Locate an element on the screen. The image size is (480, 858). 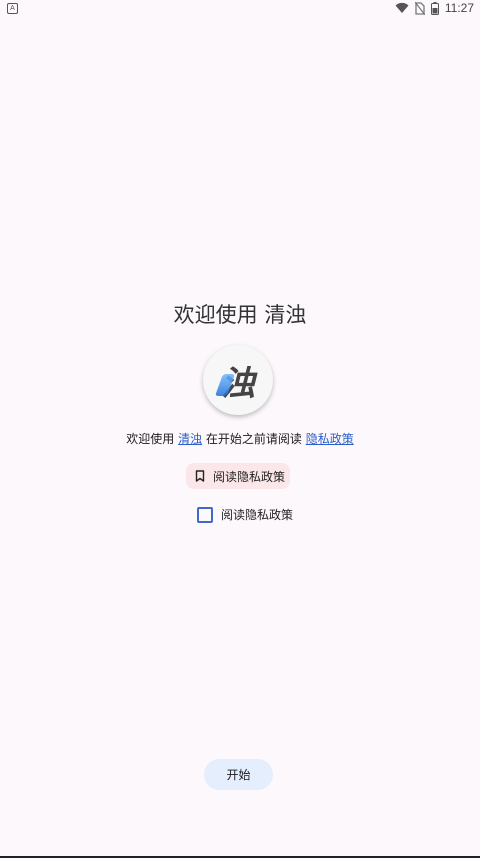
bookmark-icon is located at coordinates (200, 476).